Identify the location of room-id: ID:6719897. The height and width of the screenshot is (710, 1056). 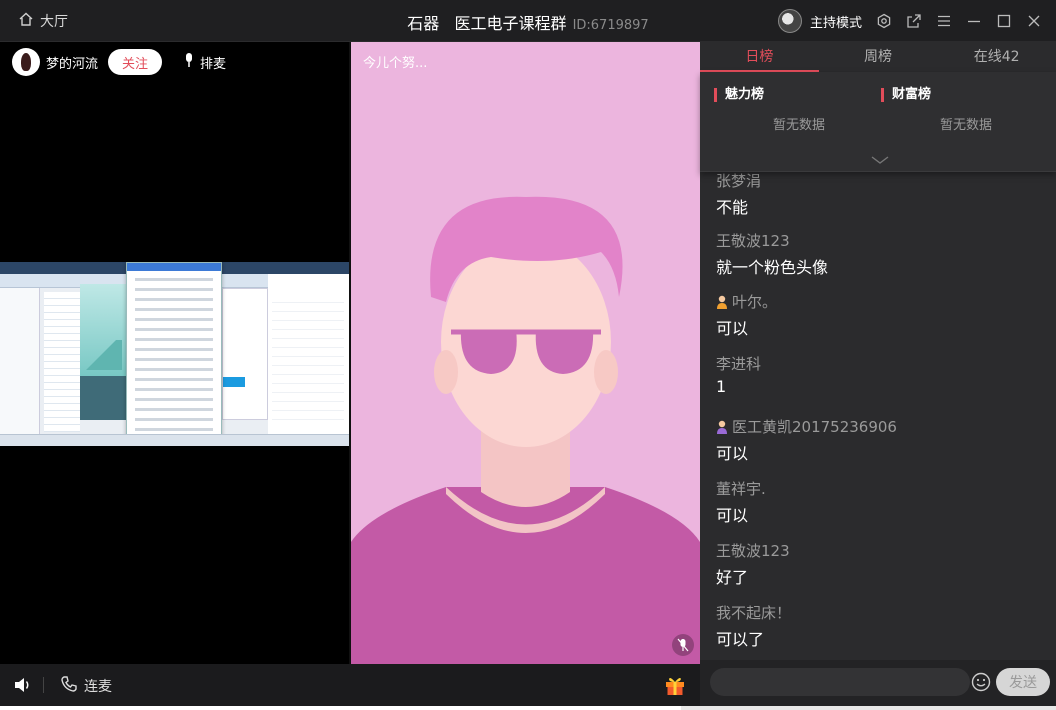
(610, 25).